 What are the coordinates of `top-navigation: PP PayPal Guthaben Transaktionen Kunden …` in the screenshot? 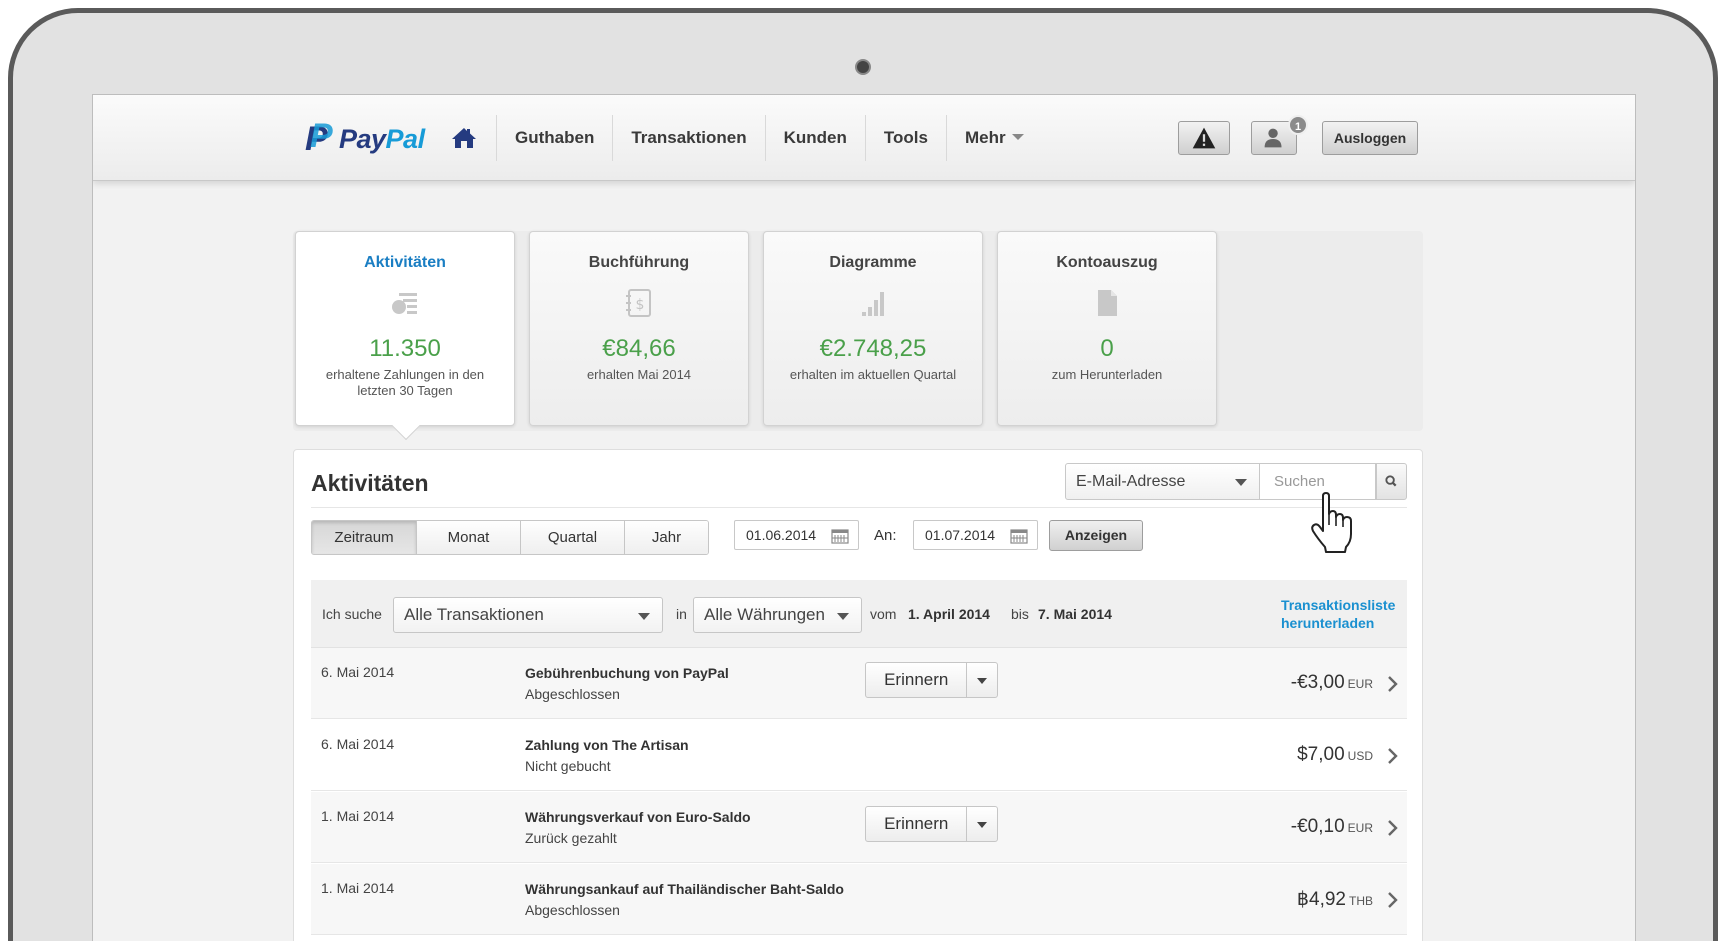 It's located at (864, 138).